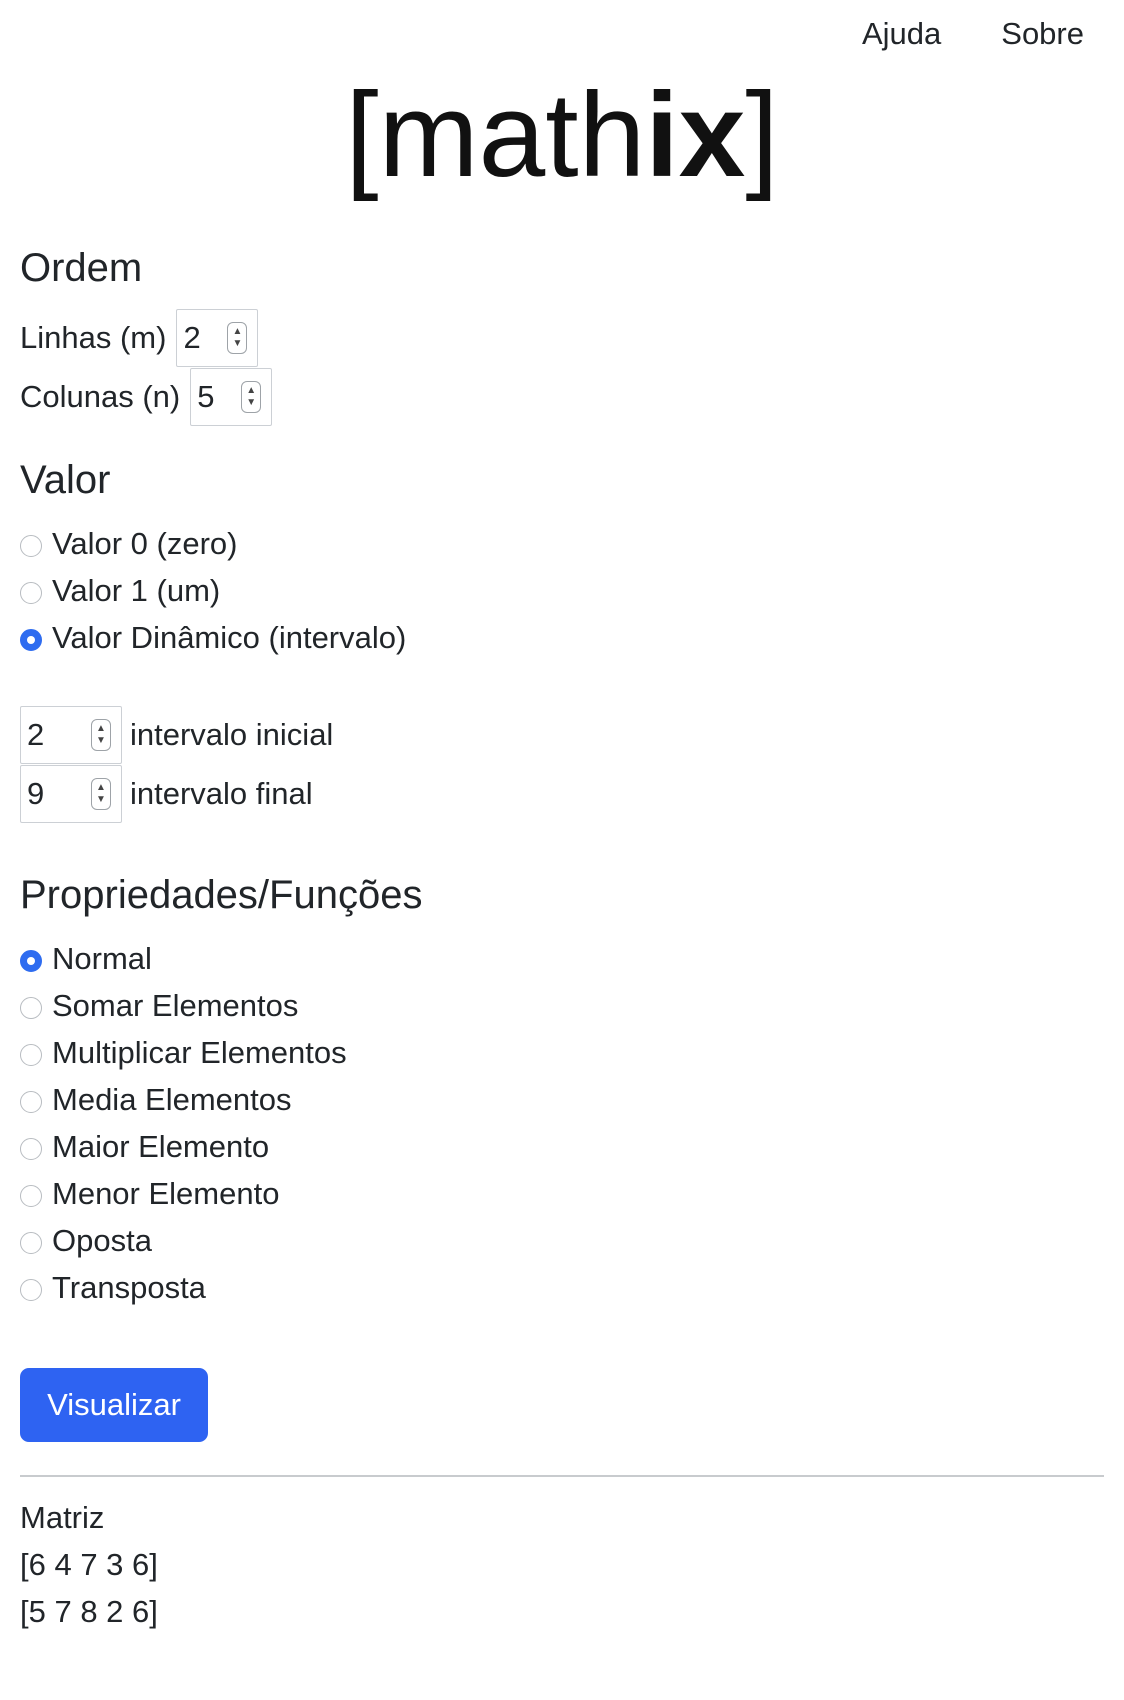  Describe the element at coordinates (89, 1611) in the screenshot. I see `result-row: [5 7 8 2 6]` at that location.